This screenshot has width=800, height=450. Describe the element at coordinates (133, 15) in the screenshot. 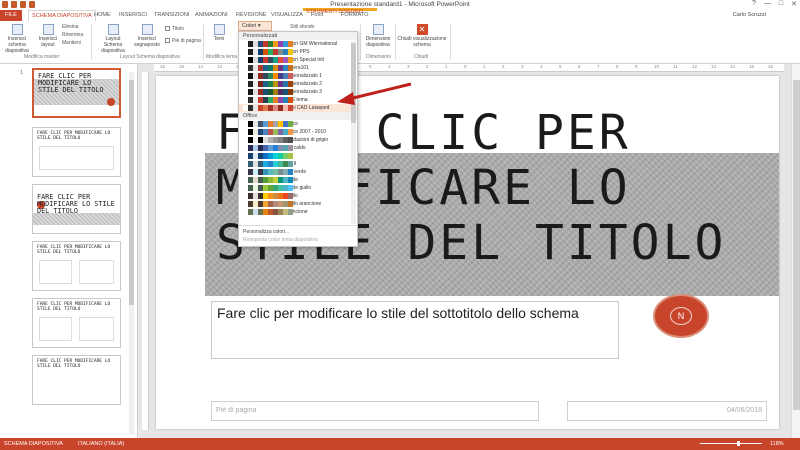

I see `tab-insert: INSERISCI` at that location.